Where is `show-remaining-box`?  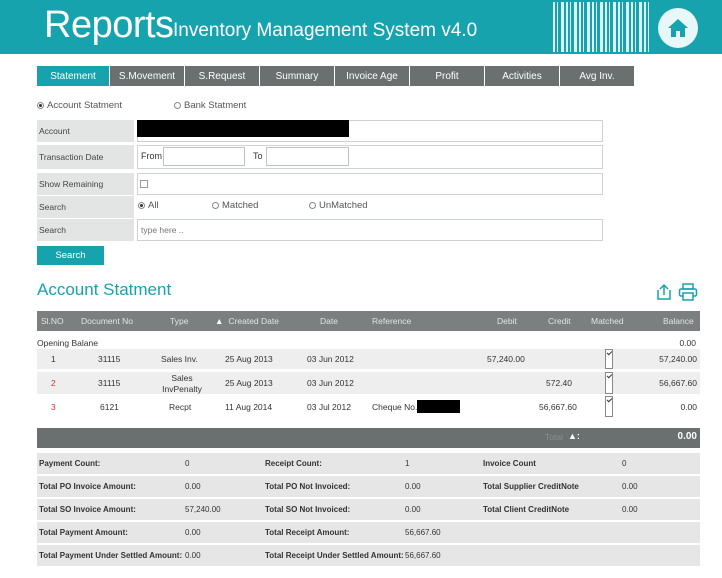
show-remaining-box is located at coordinates (370, 184).